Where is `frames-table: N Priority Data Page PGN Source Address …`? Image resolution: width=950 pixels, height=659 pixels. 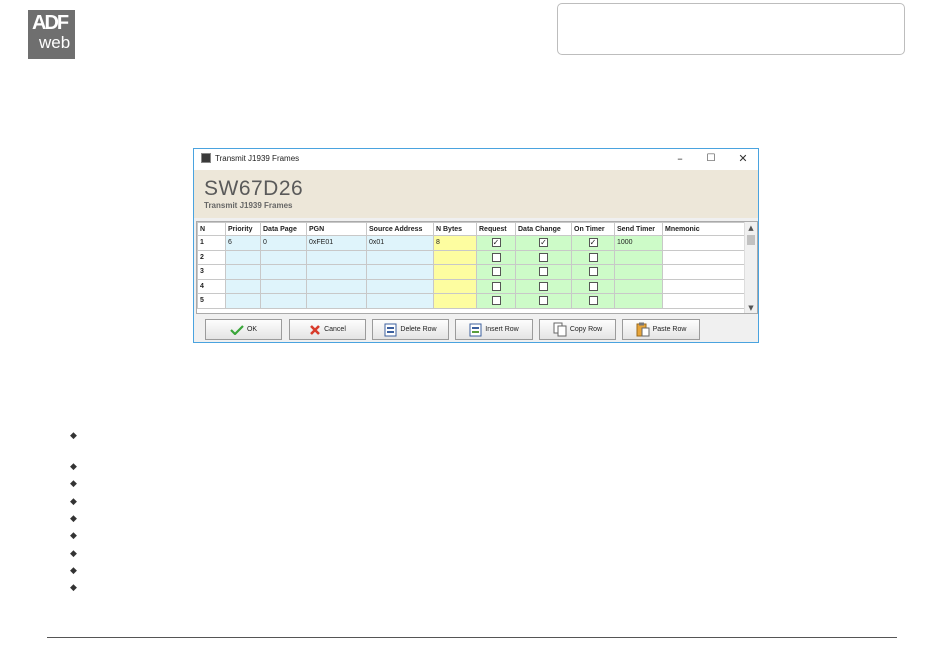
frames-table: N Priority Data Page PGN Source Address … is located at coordinates (477, 267).